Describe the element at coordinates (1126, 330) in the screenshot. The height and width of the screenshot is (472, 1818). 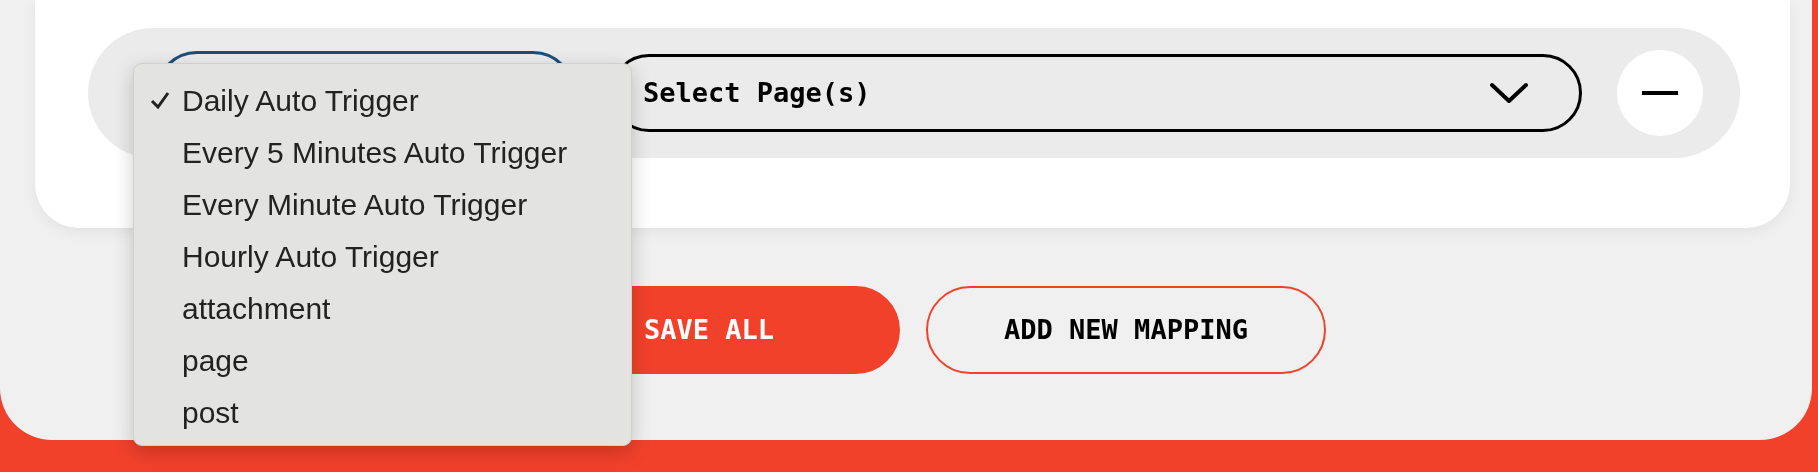
I see `add-mapping-button: ADD NEW MAPPING` at that location.